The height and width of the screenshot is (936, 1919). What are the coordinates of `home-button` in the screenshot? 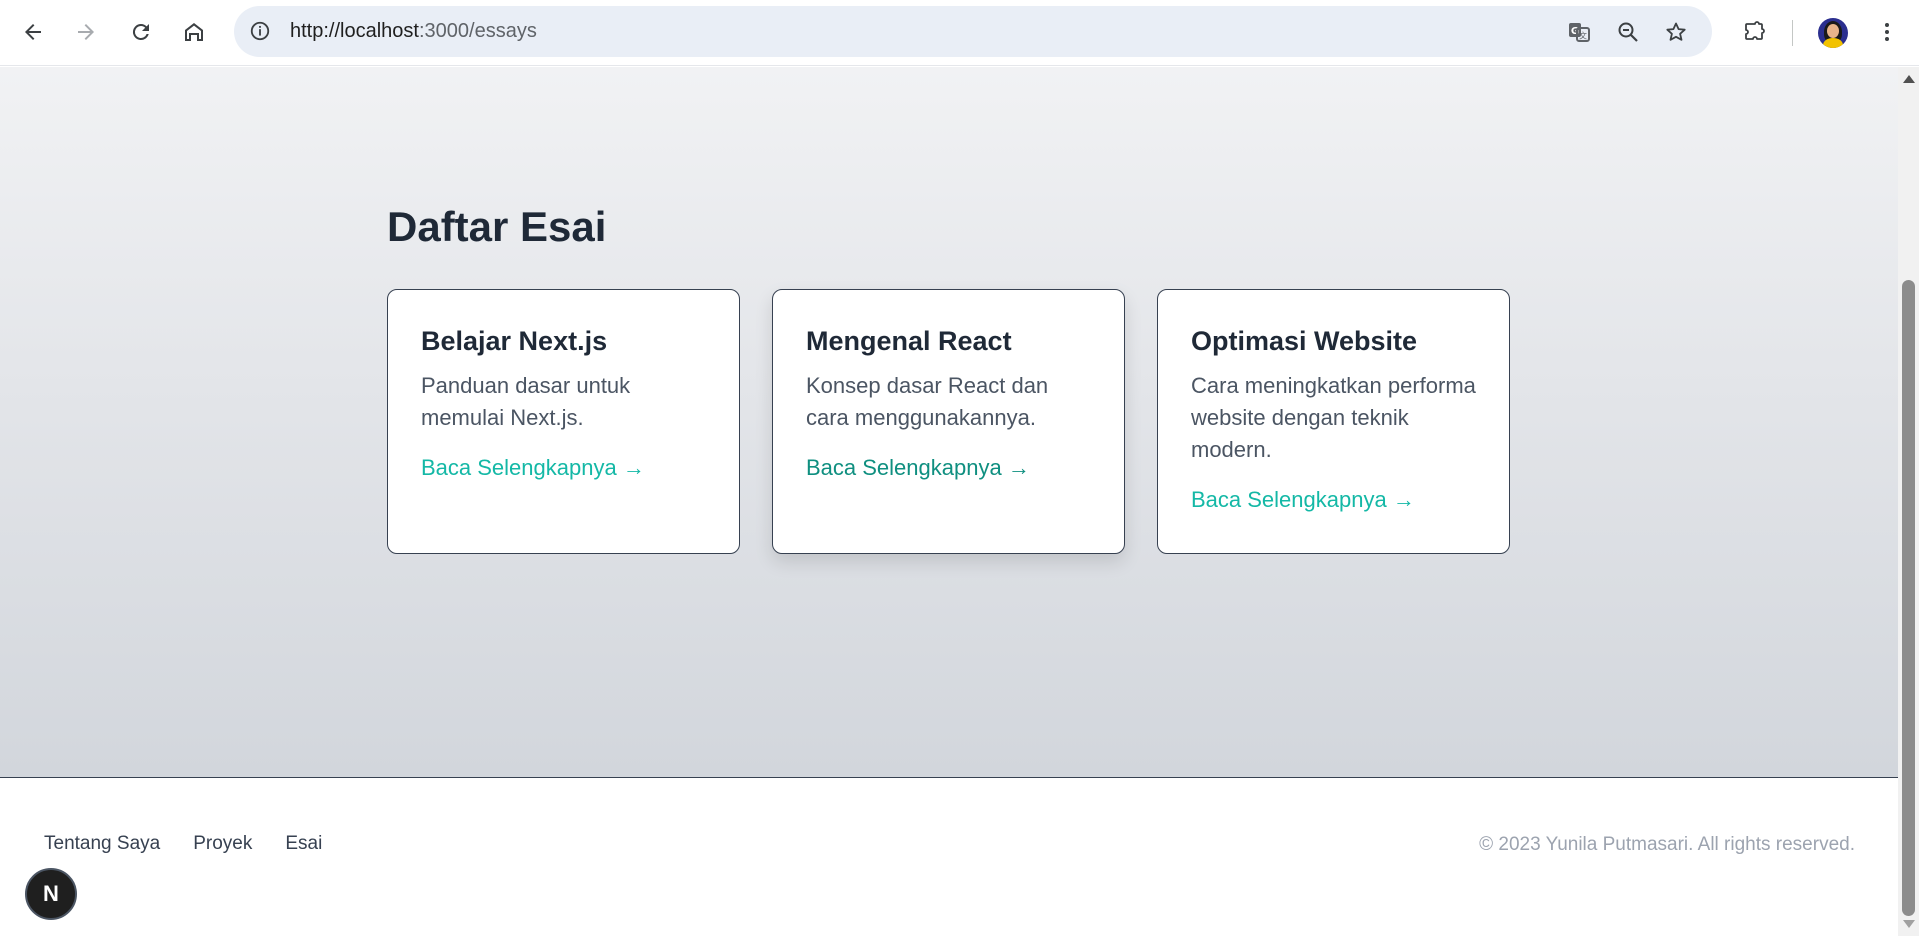 It's located at (194, 32).